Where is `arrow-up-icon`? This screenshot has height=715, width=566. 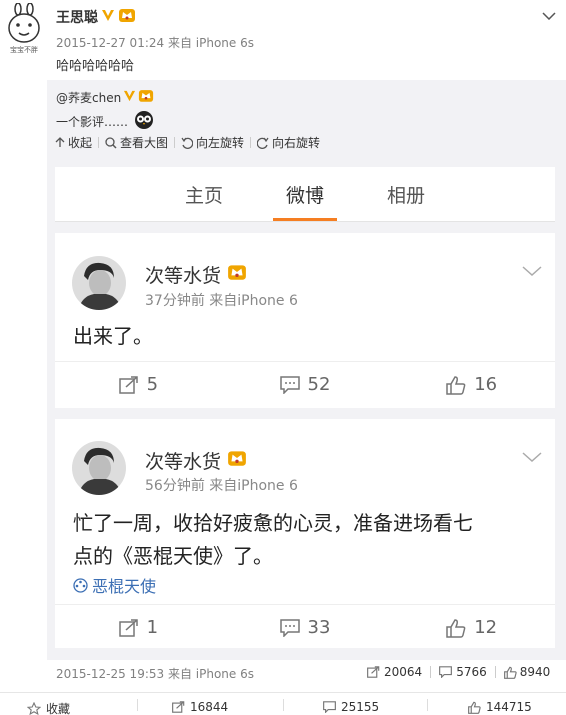
arrow-up-icon is located at coordinates (60, 142).